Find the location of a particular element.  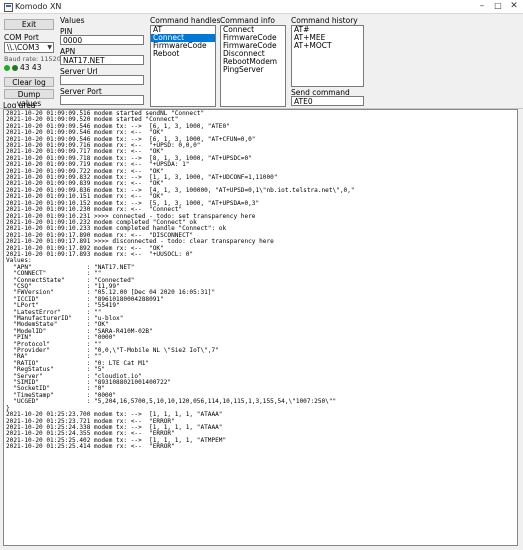

led-label: 43 43 is located at coordinates (31, 67).